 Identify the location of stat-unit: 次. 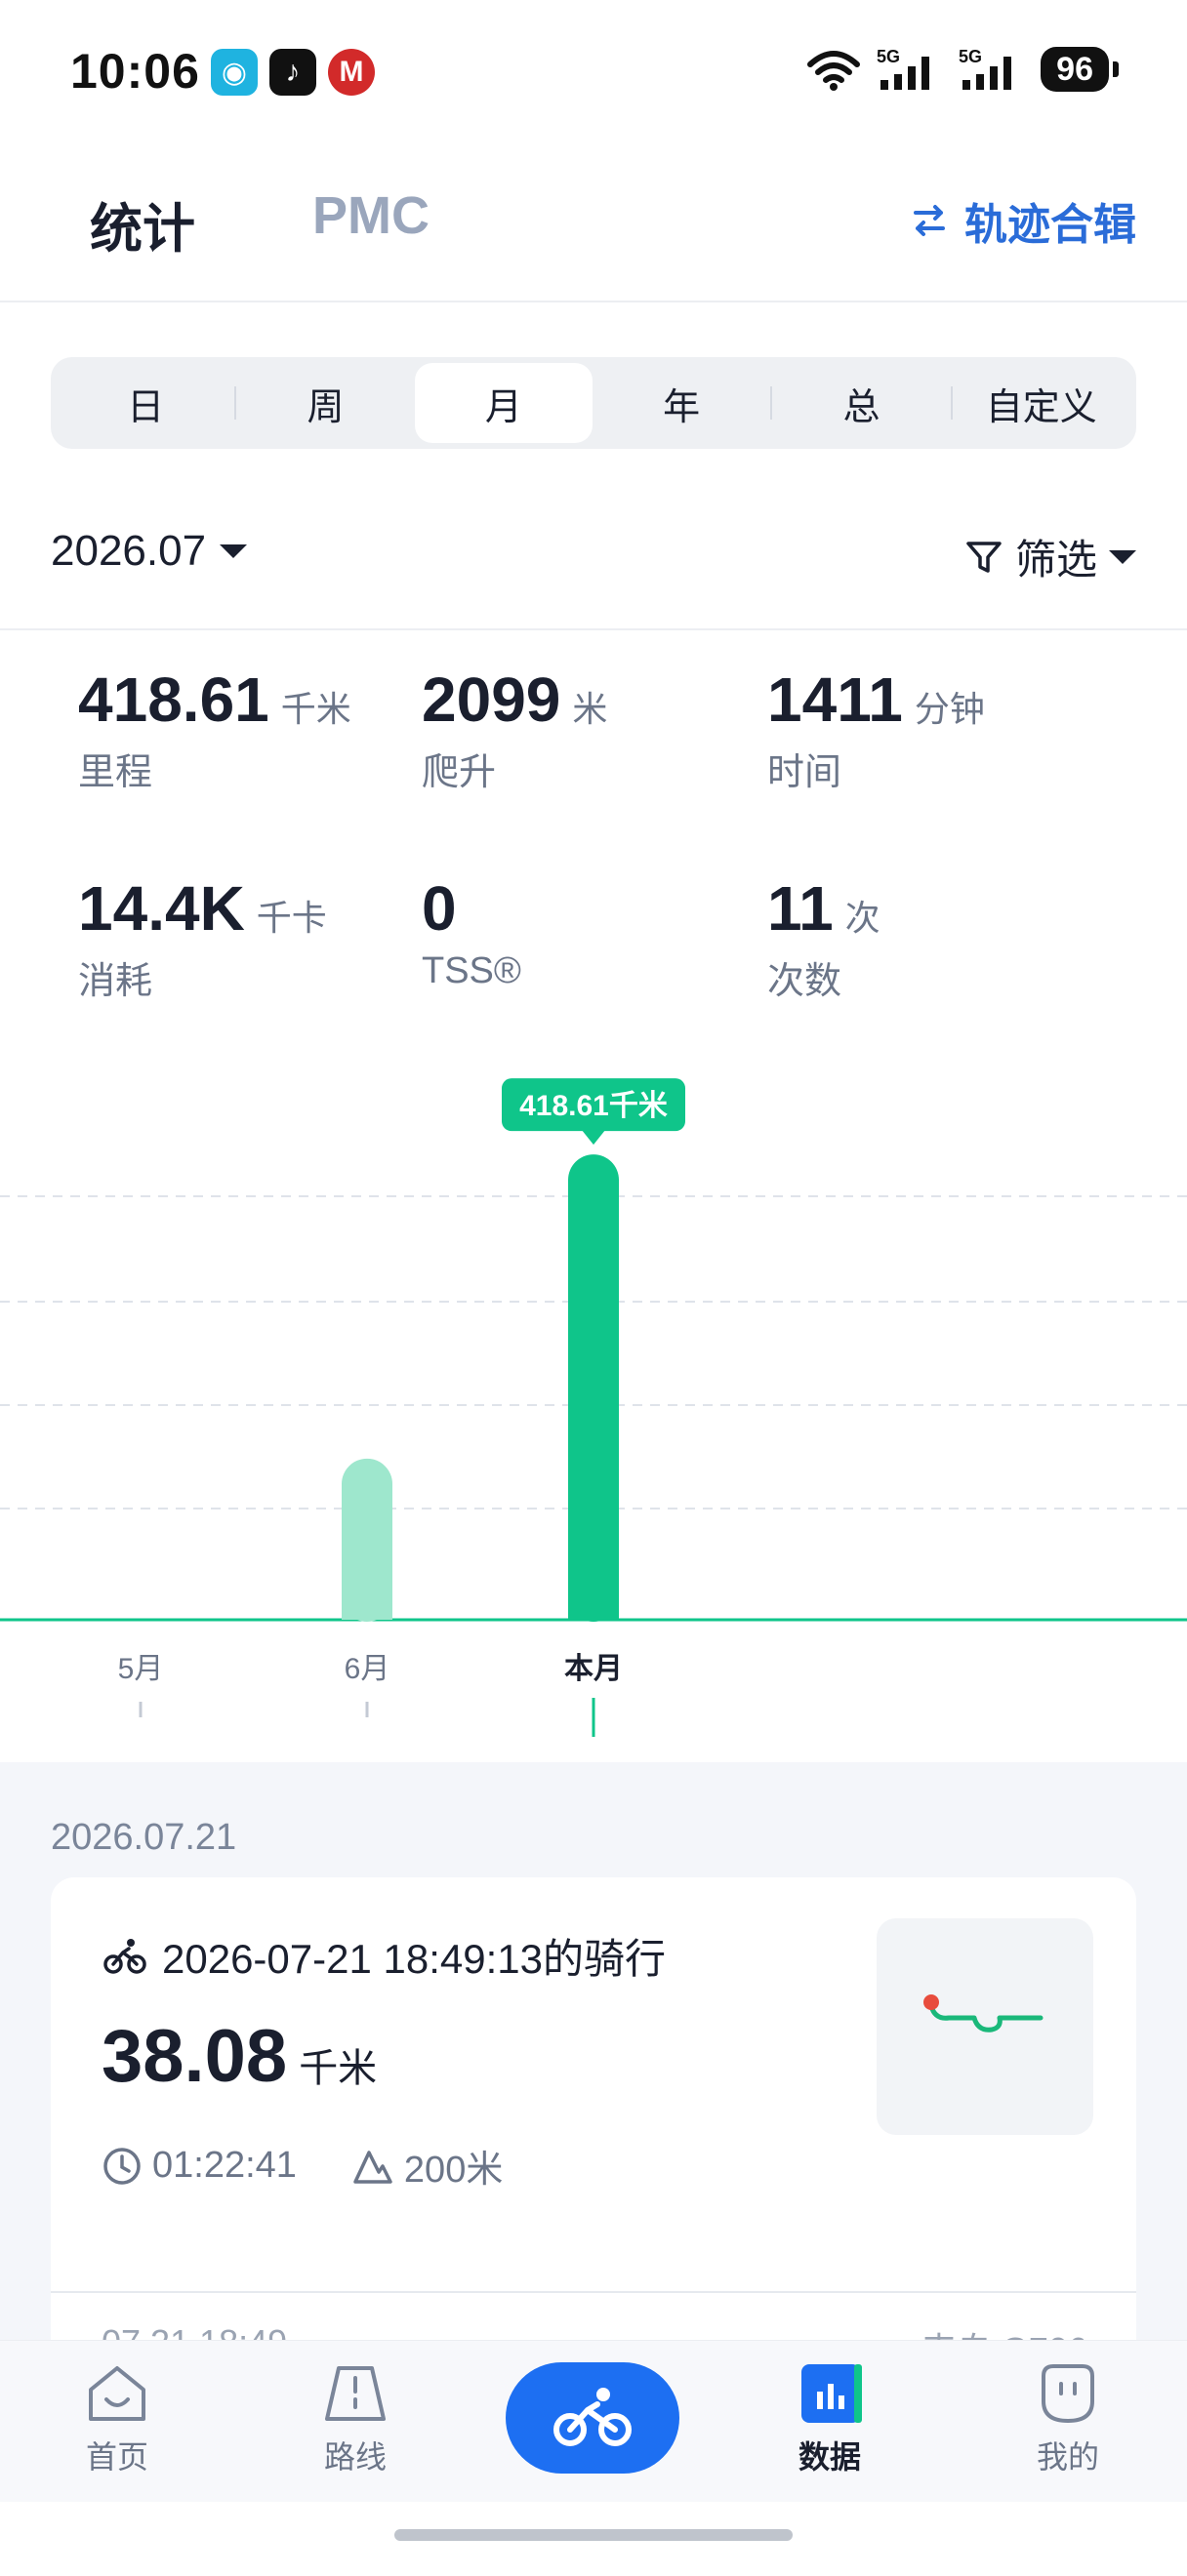
(862, 918).